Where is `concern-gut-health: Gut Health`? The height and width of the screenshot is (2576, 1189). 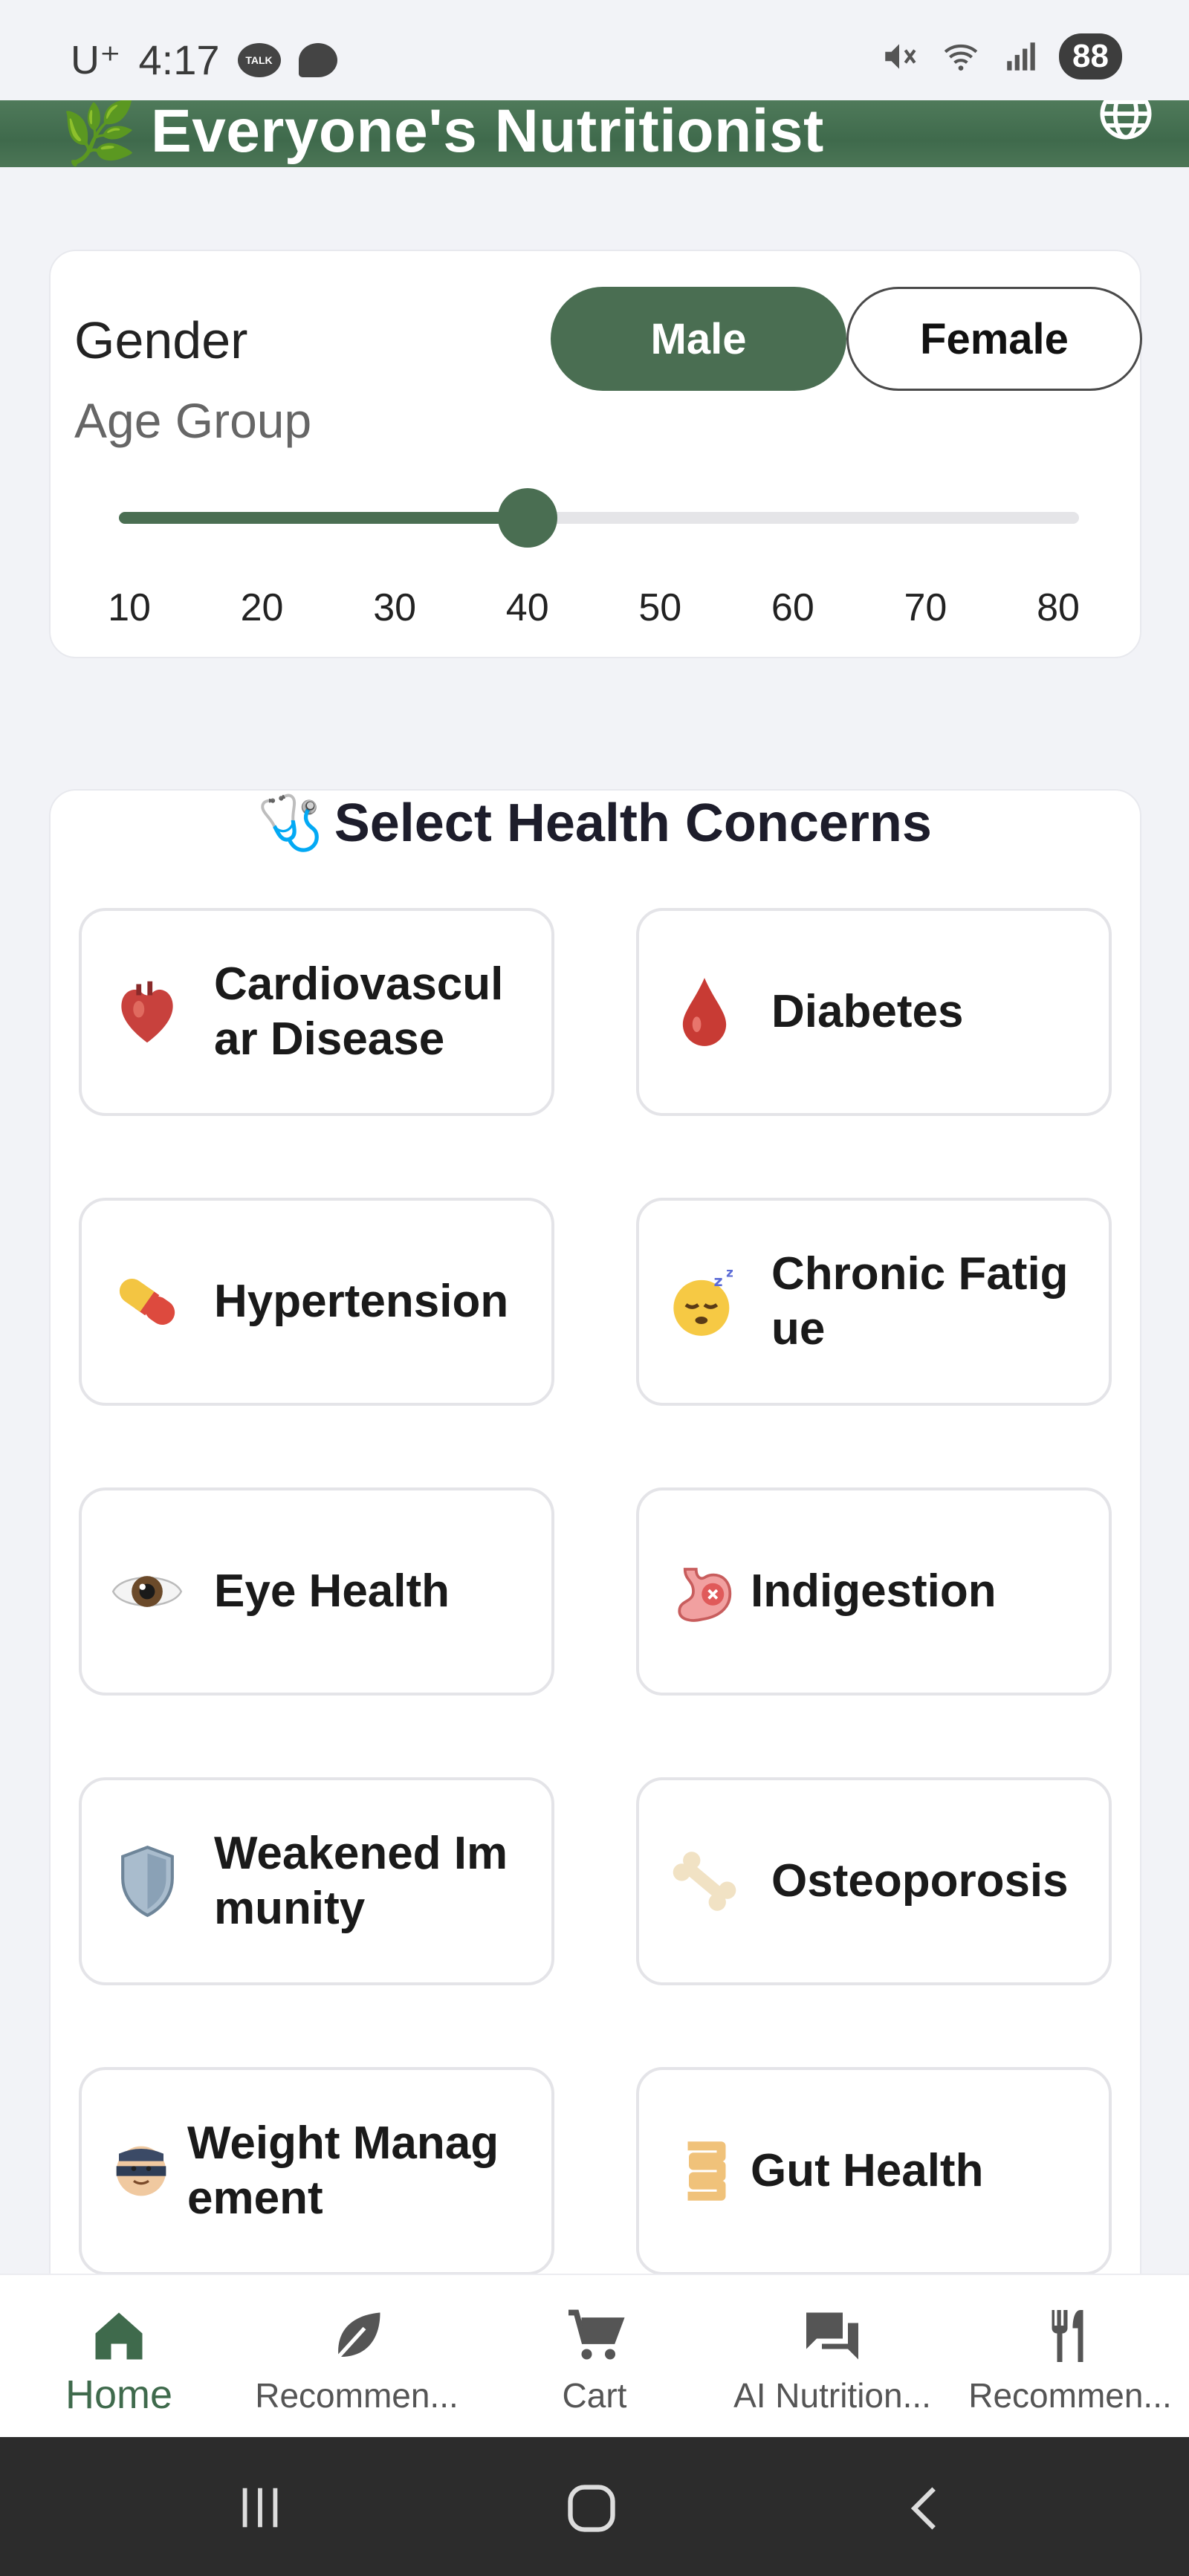
concern-gut-health: Gut Health is located at coordinates (874, 2171).